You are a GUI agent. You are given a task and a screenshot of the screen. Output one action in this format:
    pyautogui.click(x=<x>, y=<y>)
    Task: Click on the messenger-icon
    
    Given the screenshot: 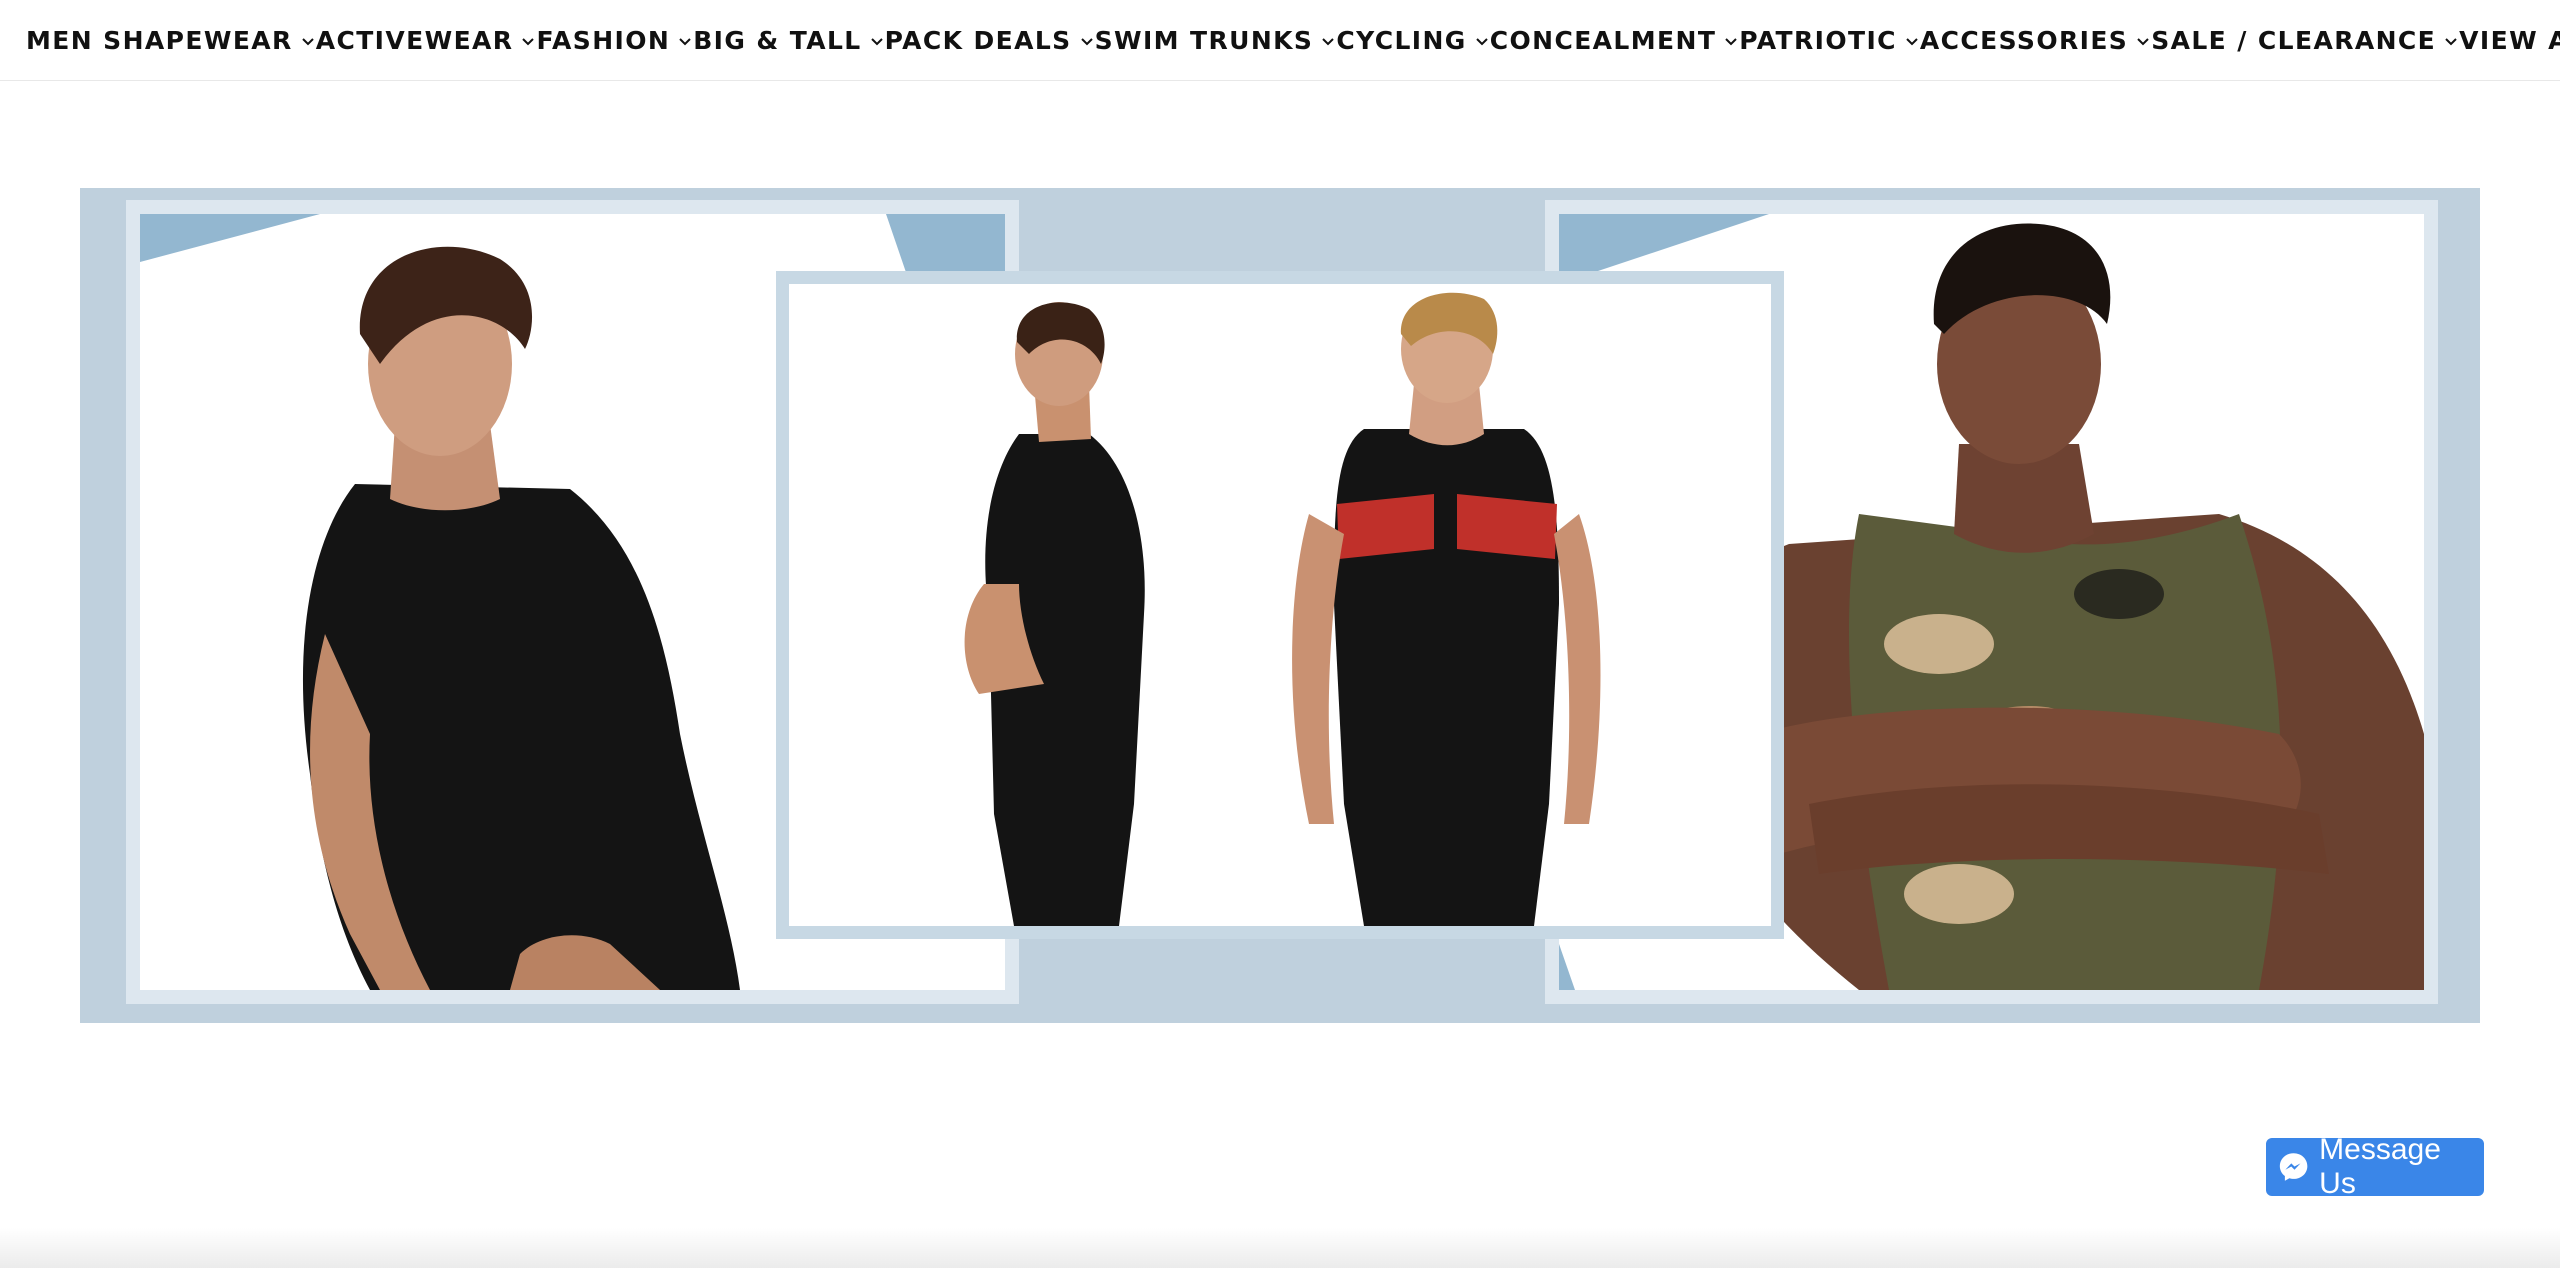 What is the action you would take?
    pyautogui.click(x=2293, y=1167)
    